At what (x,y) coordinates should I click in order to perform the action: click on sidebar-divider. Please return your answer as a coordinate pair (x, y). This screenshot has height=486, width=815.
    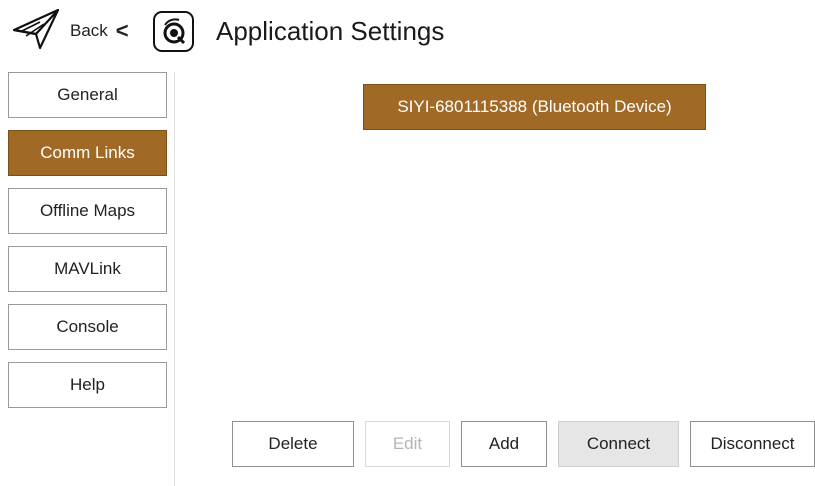
    Looking at the image, I should click on (174, 279).